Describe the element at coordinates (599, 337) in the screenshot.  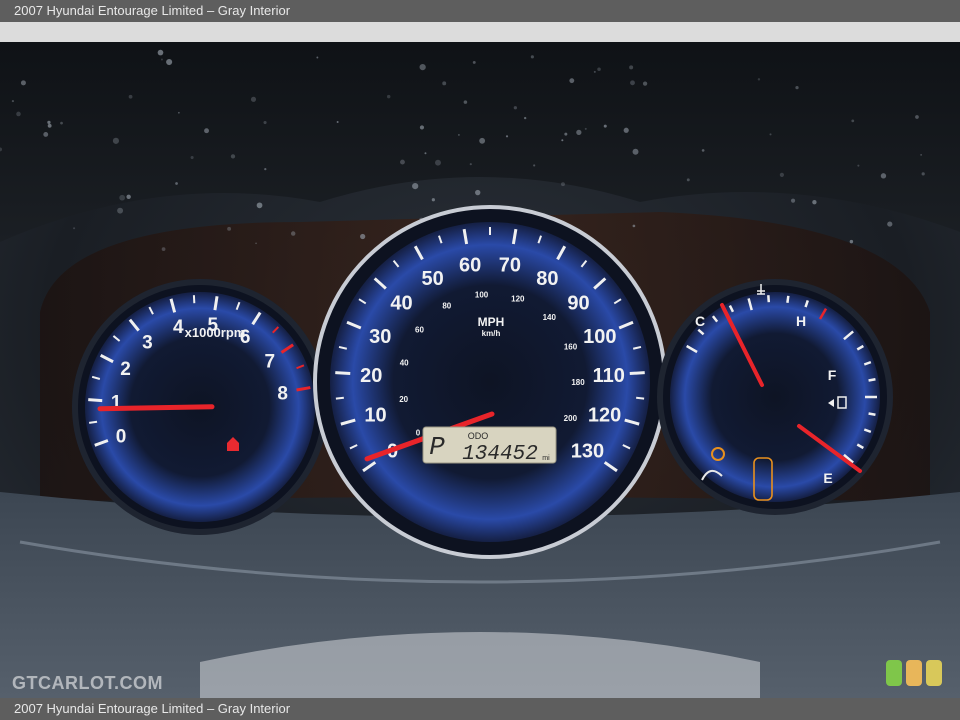
I see `speedometer-mph-label: 100` at that location.